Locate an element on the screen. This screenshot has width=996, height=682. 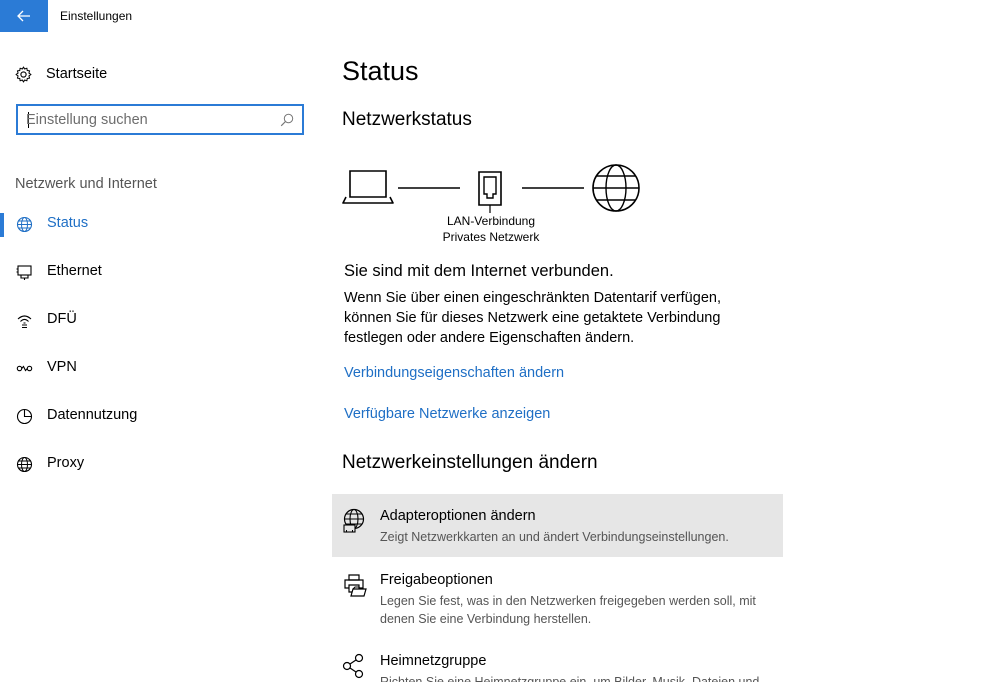
sidebar-item-data-usage: Datennutzung is located at coordinates (160, 416).